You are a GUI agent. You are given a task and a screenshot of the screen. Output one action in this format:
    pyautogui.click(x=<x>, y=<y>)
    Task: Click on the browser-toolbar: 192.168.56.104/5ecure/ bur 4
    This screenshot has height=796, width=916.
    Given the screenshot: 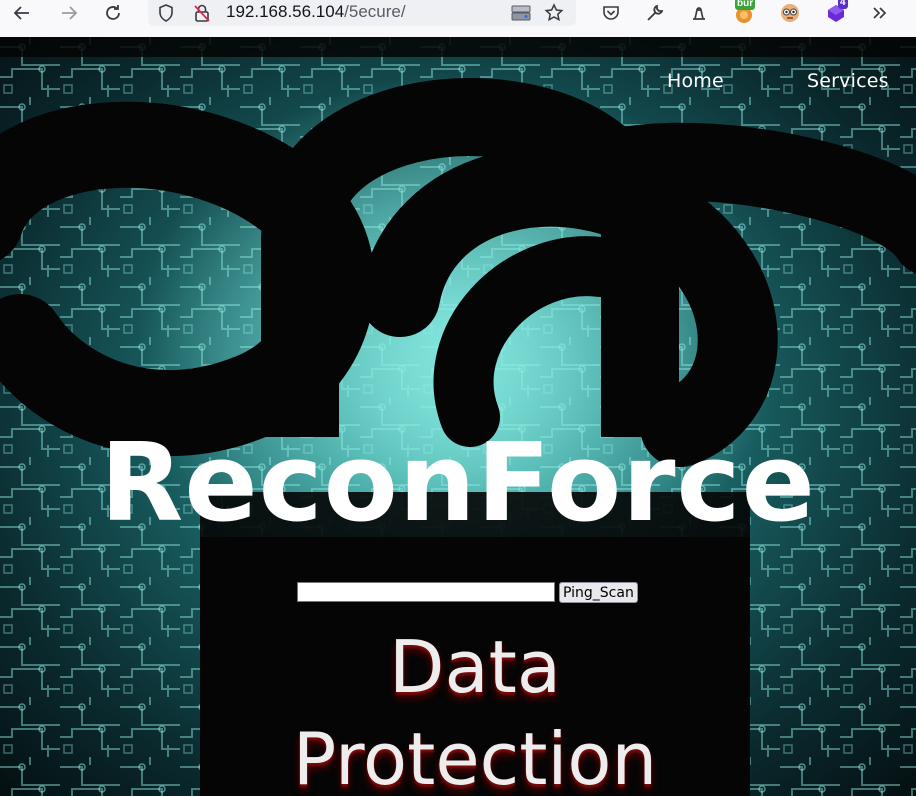 What is the action you would take?
    pyautogui.click(x=458, y=19)
    